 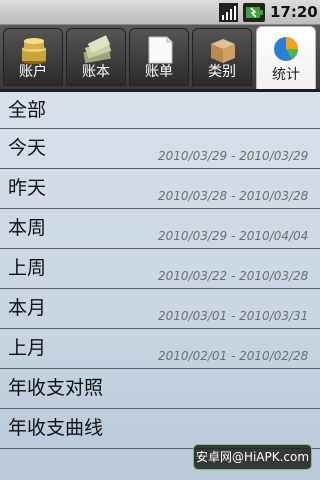 I want to click on tab-label: 统计, so click(x=286, y=75).